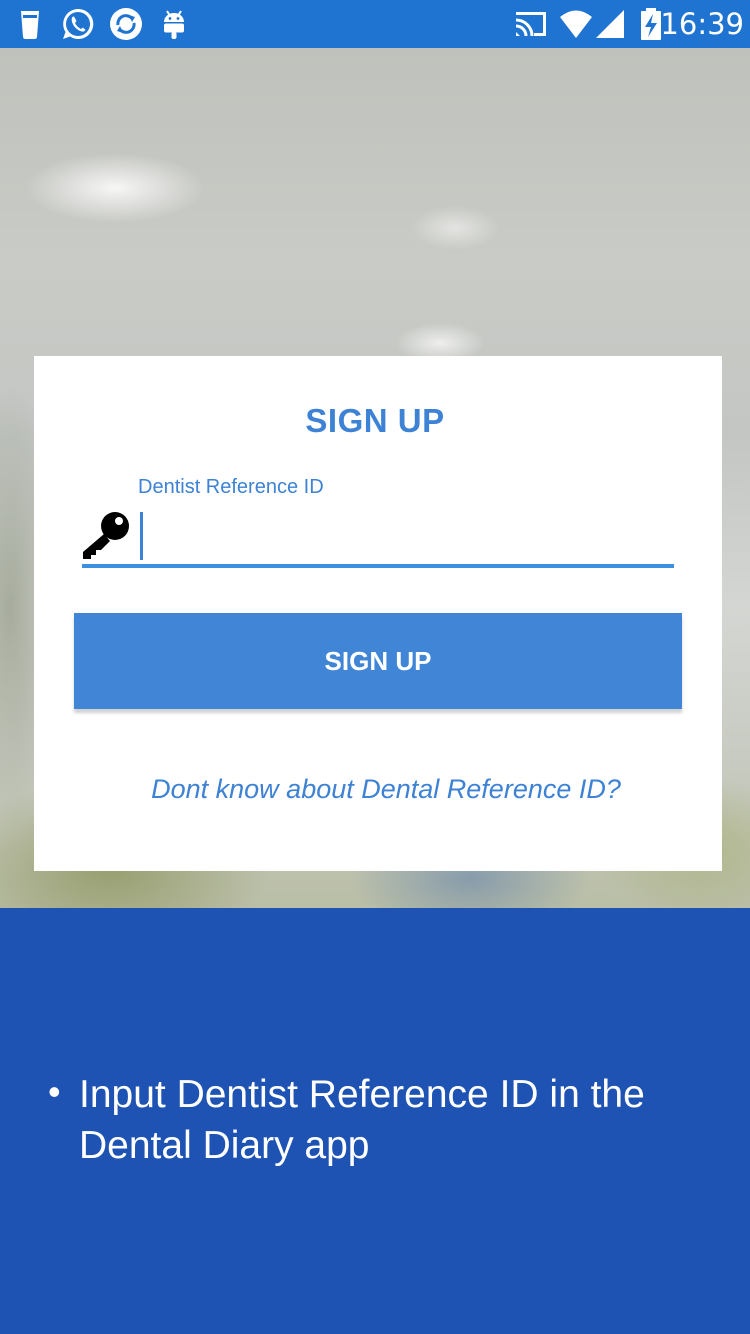 The height and width of the screenshot is (1334, 750). What do you see at coordinates (106, 535) in the screenshot?
I see `key-icon` at bounding box center [106, 535].